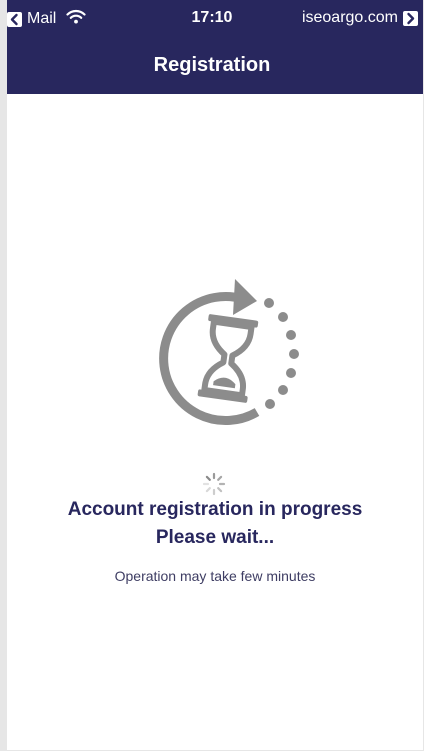 The image size is (424, 751). What do you see at coordinates (410, 18) in the screenshot?
I see `chevron-right-icon` at bounding box center [410, 18].